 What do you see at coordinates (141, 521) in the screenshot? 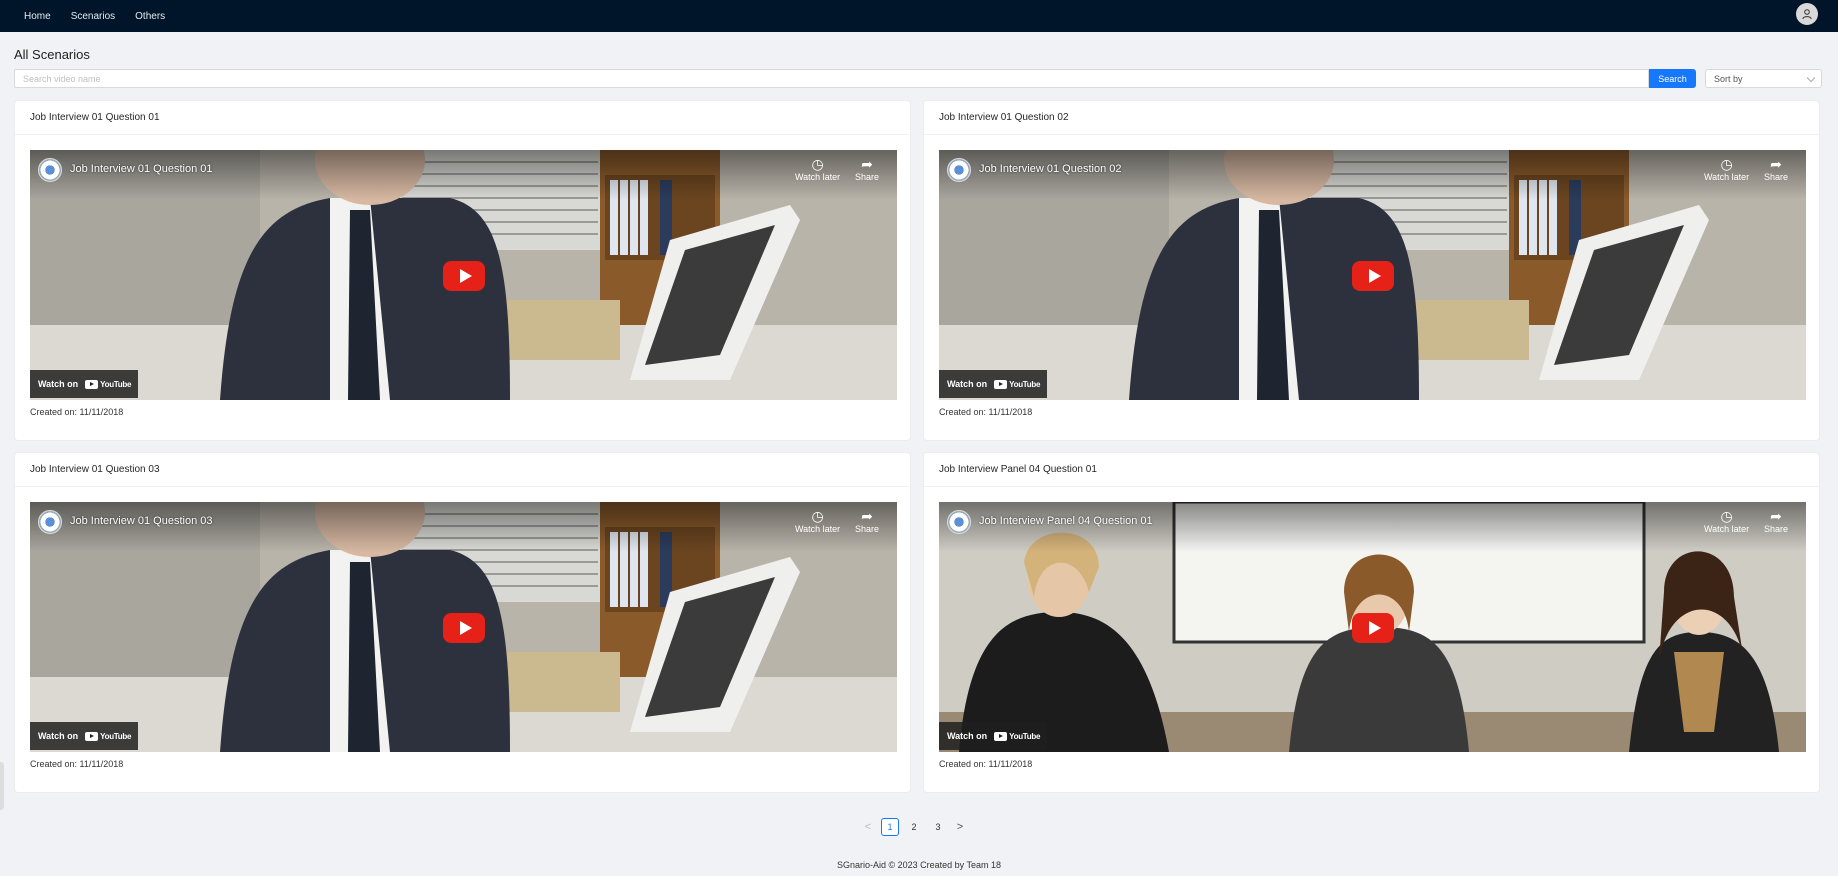
I see `video-title-link: Job Interview 01 Question 03` at bounding box center [141, 521].